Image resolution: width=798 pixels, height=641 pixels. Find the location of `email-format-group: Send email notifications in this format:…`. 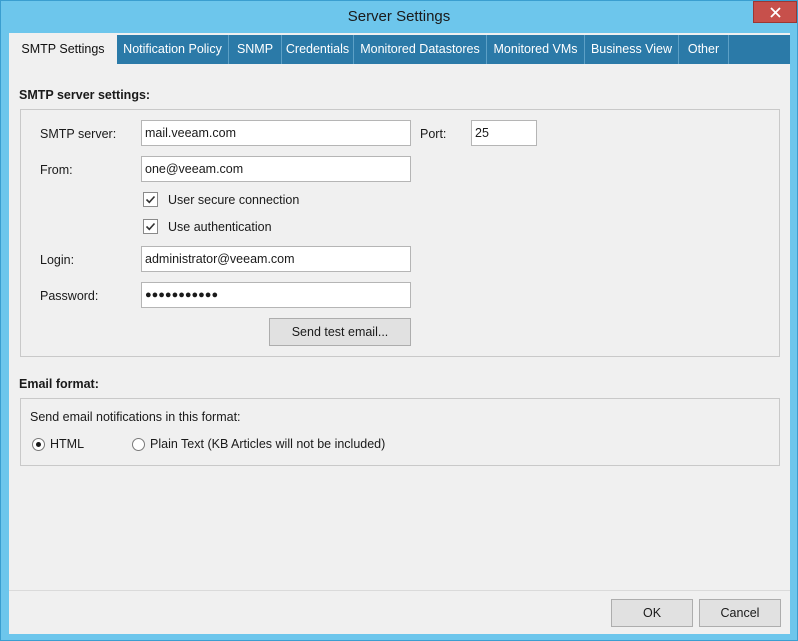

email-format-group: Send email notifications in this format:… is located at coordinates (400, 432).